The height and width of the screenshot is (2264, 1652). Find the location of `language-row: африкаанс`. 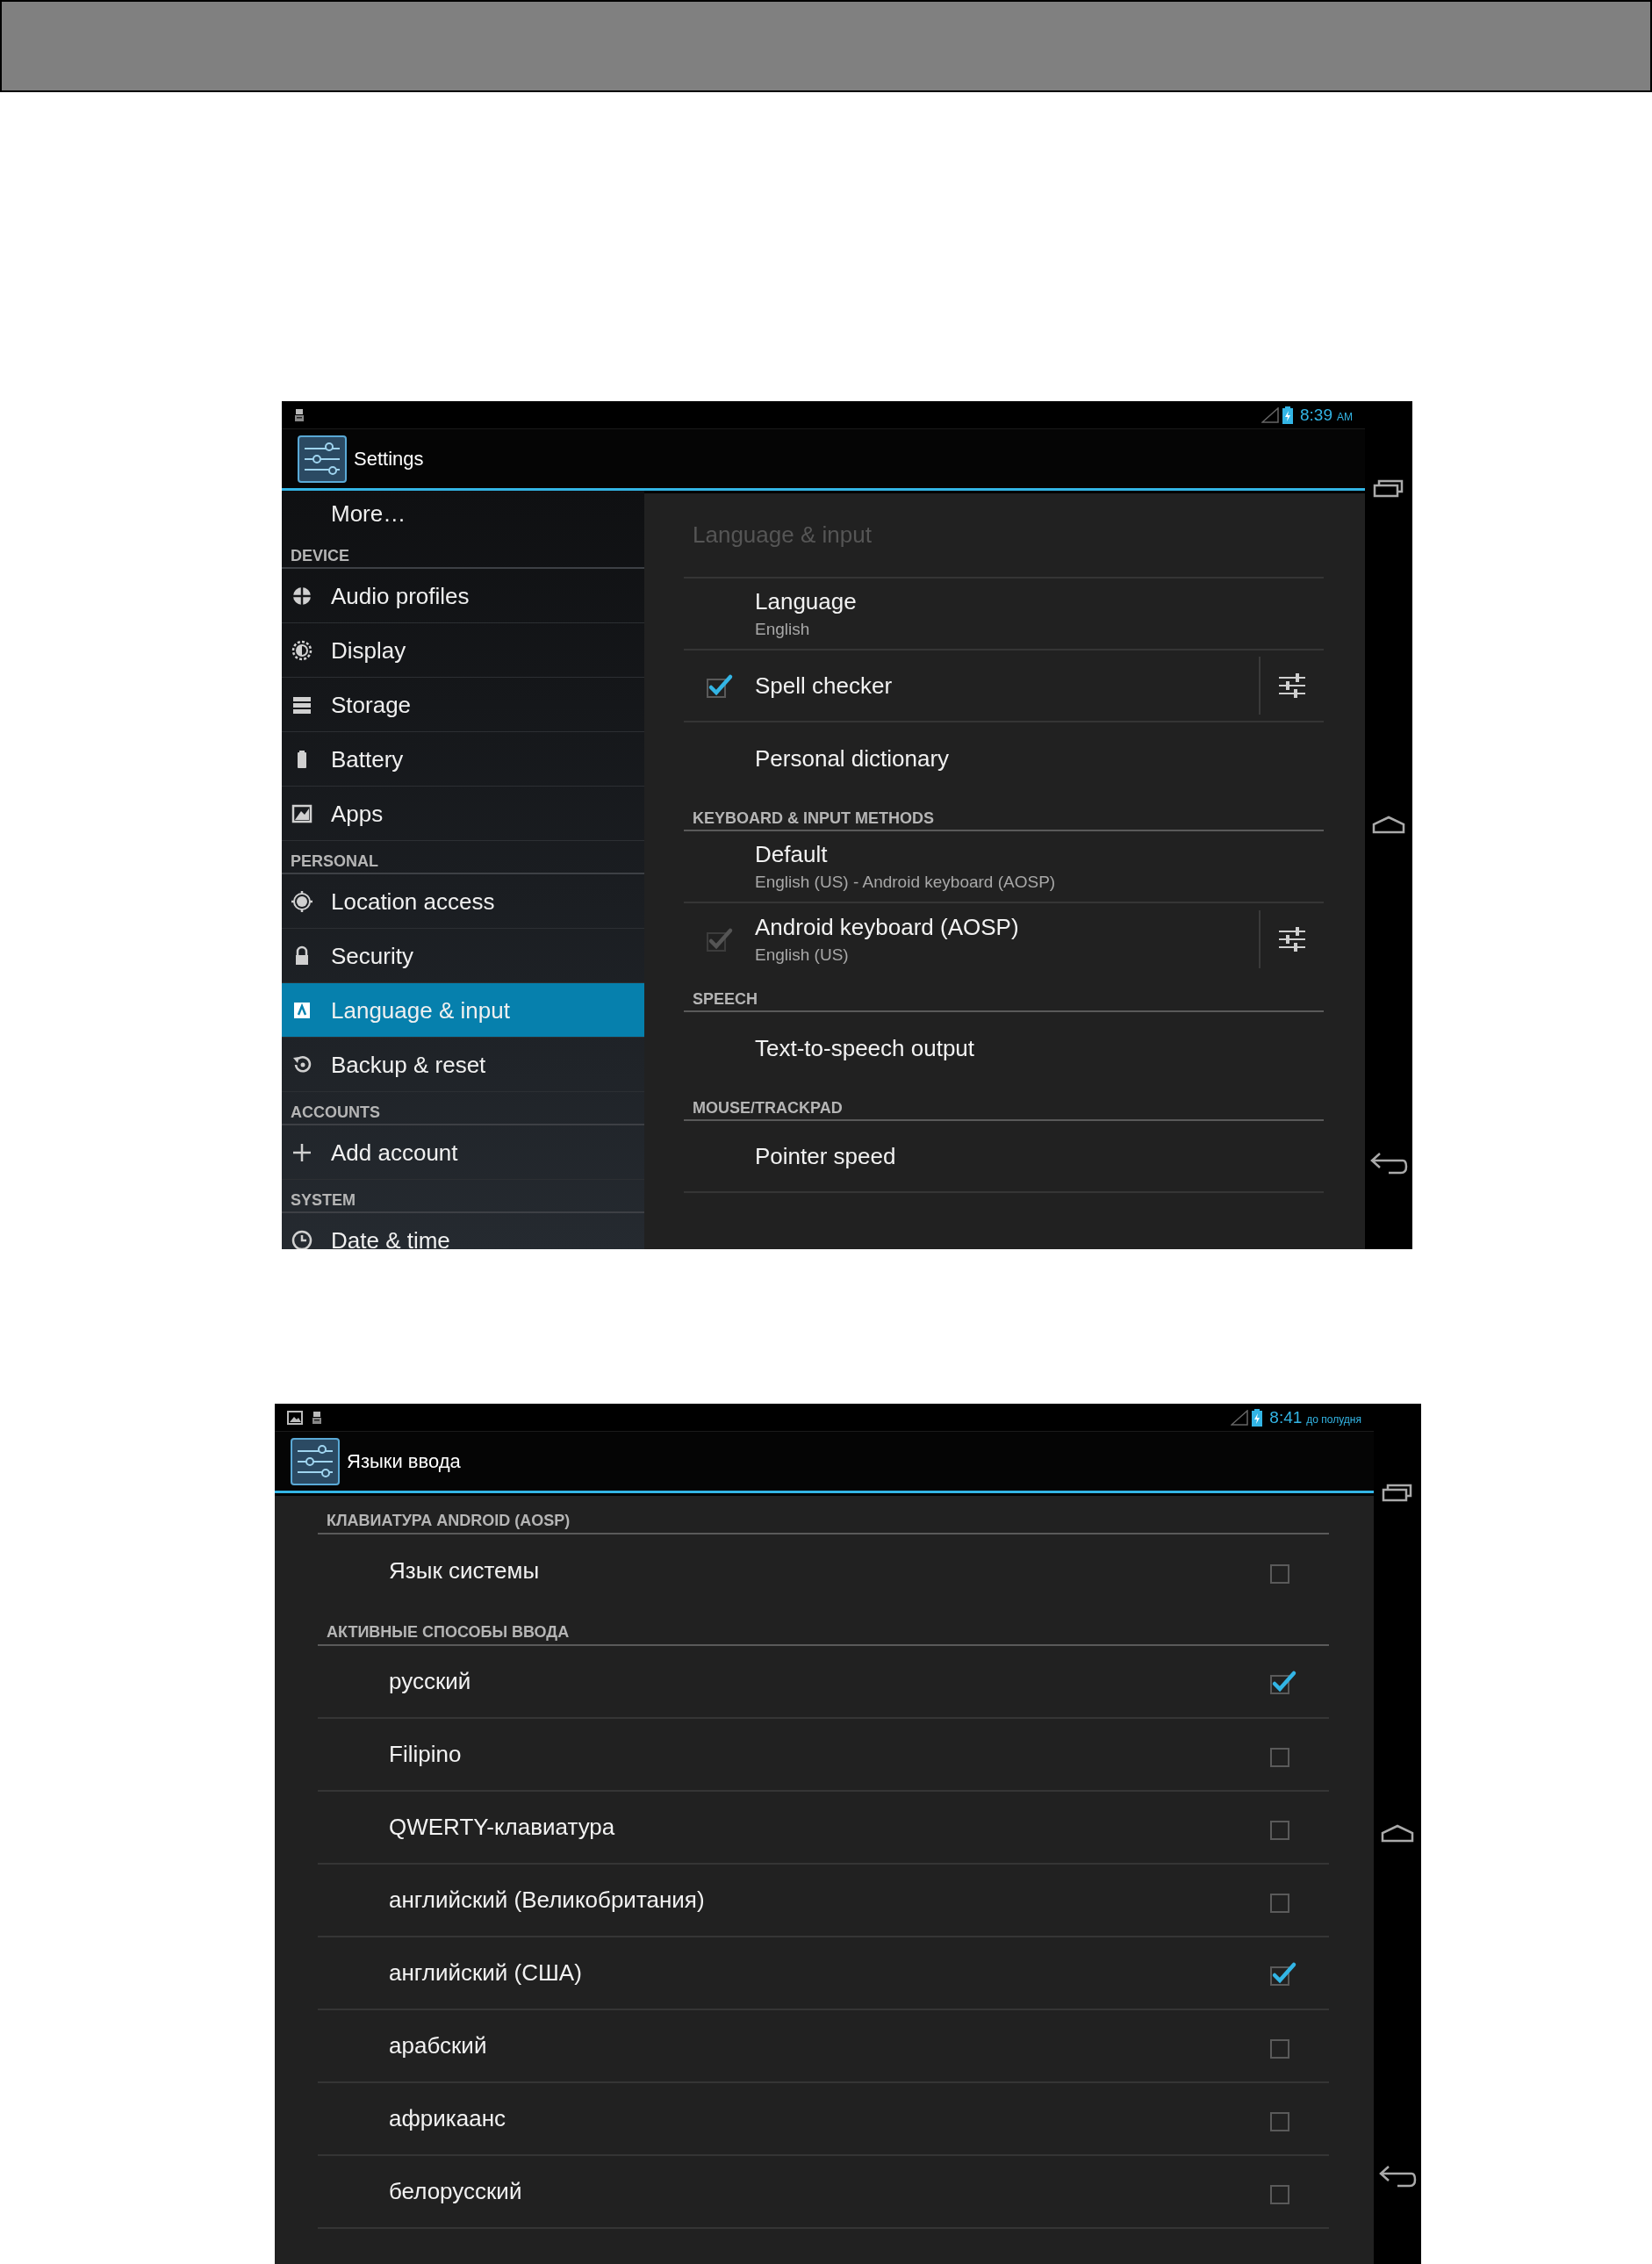

language-row: африкаанс is located at coordinates (823, 2119).